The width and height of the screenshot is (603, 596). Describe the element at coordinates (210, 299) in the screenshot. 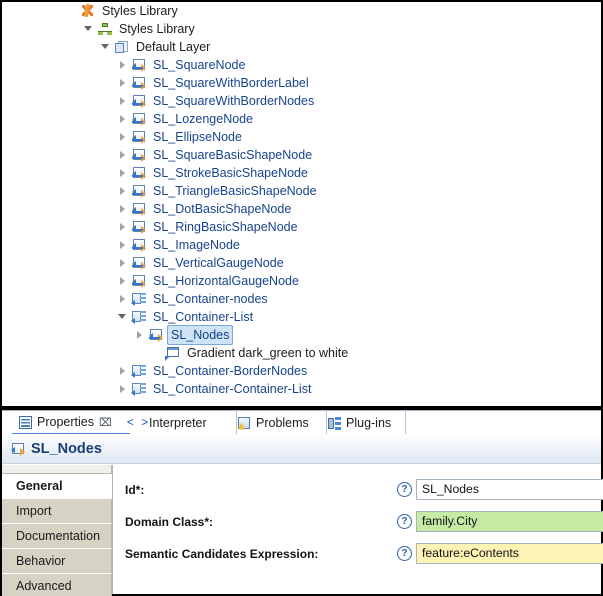

I see `tree-item-label: SL_Container-nodes` at that location.